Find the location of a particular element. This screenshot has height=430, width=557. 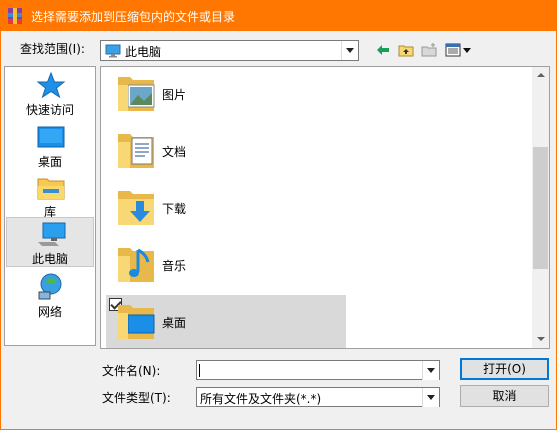

back-arrow-icon is located at coordinates (383, 50).